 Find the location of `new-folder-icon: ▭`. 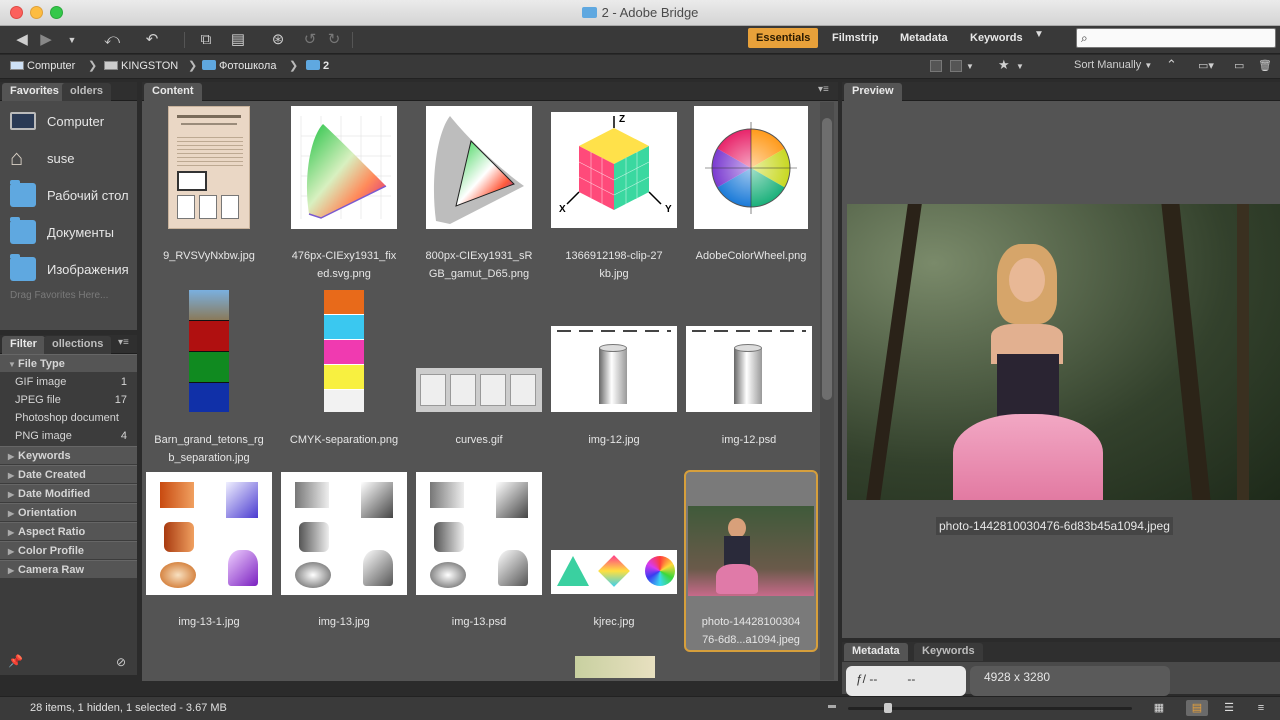

new-folder-icon: ▭ is located at coordinates (1239, 67).